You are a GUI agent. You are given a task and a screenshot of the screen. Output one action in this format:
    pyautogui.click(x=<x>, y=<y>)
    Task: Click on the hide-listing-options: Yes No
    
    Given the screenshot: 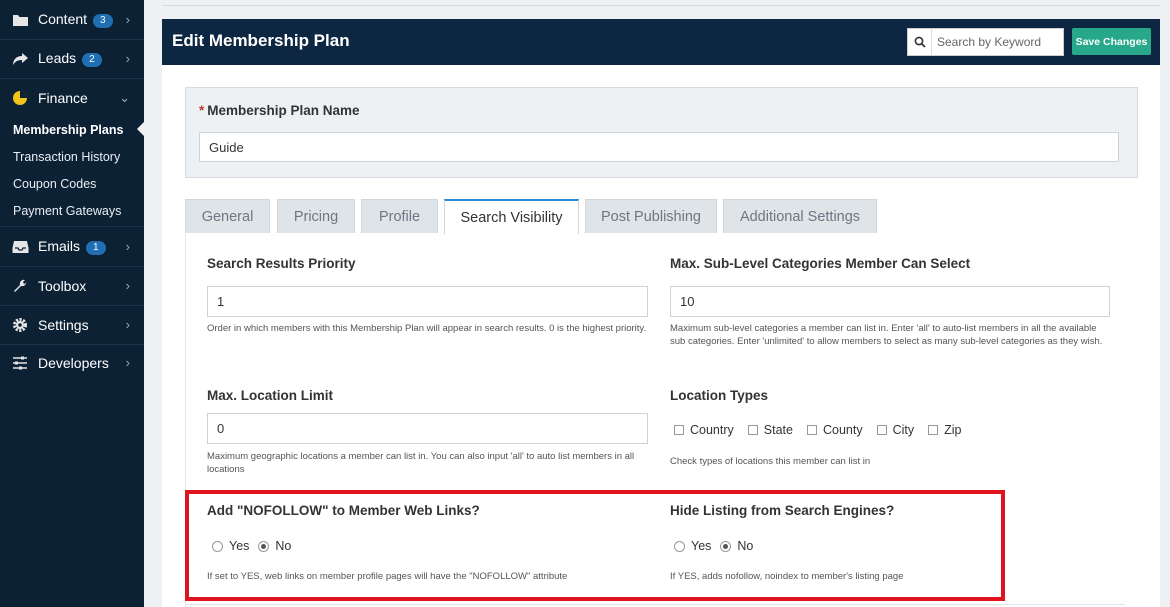 What is the action you would take?
    pyautogui.click(x=718, y=546)
    